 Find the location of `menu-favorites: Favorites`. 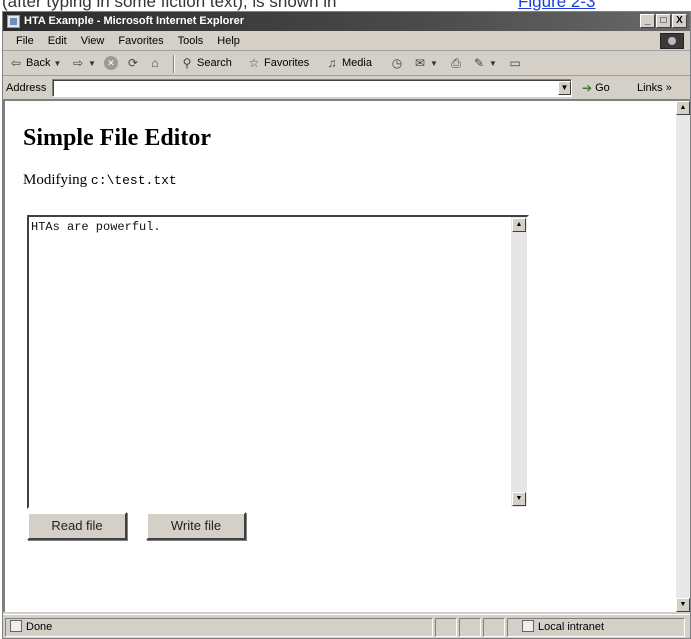

menu-favorites: Favorites is located at coordinates (140, 41).